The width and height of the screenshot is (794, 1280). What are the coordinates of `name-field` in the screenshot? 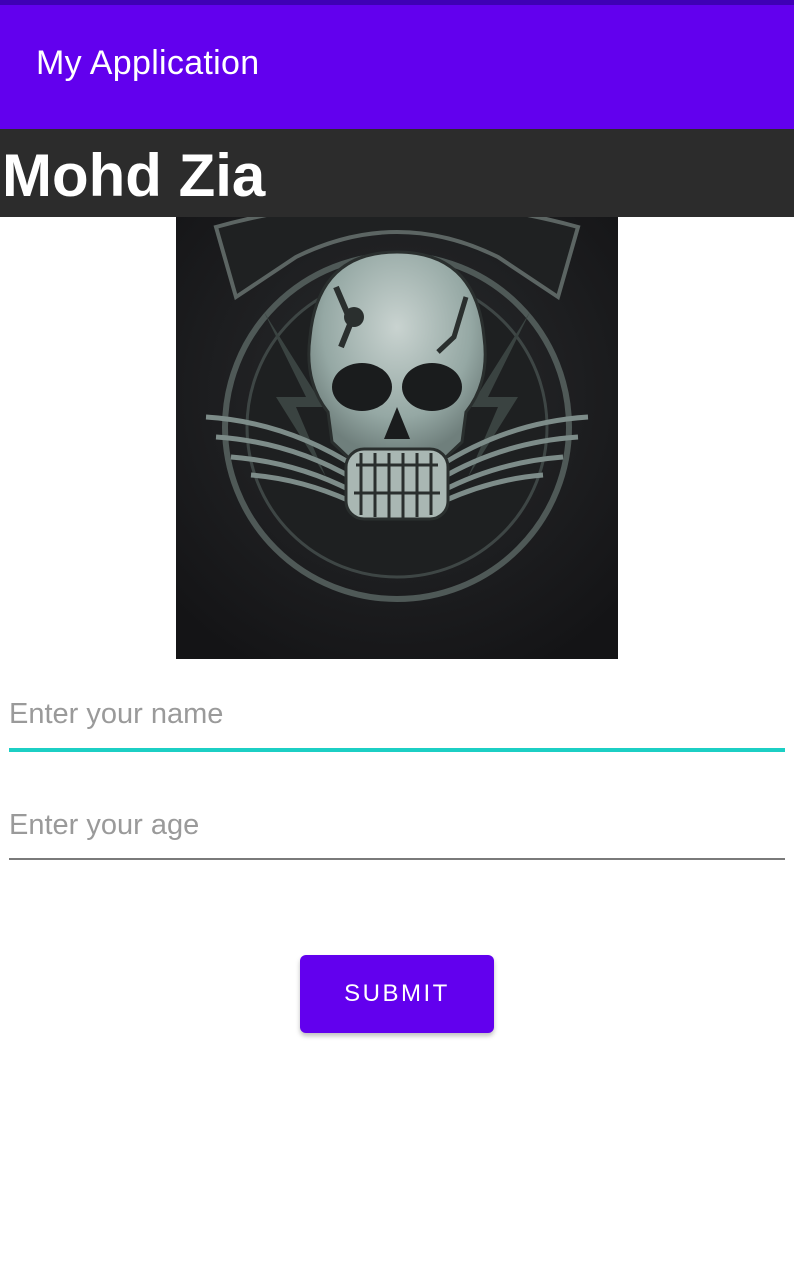 It's located at (397, 723).